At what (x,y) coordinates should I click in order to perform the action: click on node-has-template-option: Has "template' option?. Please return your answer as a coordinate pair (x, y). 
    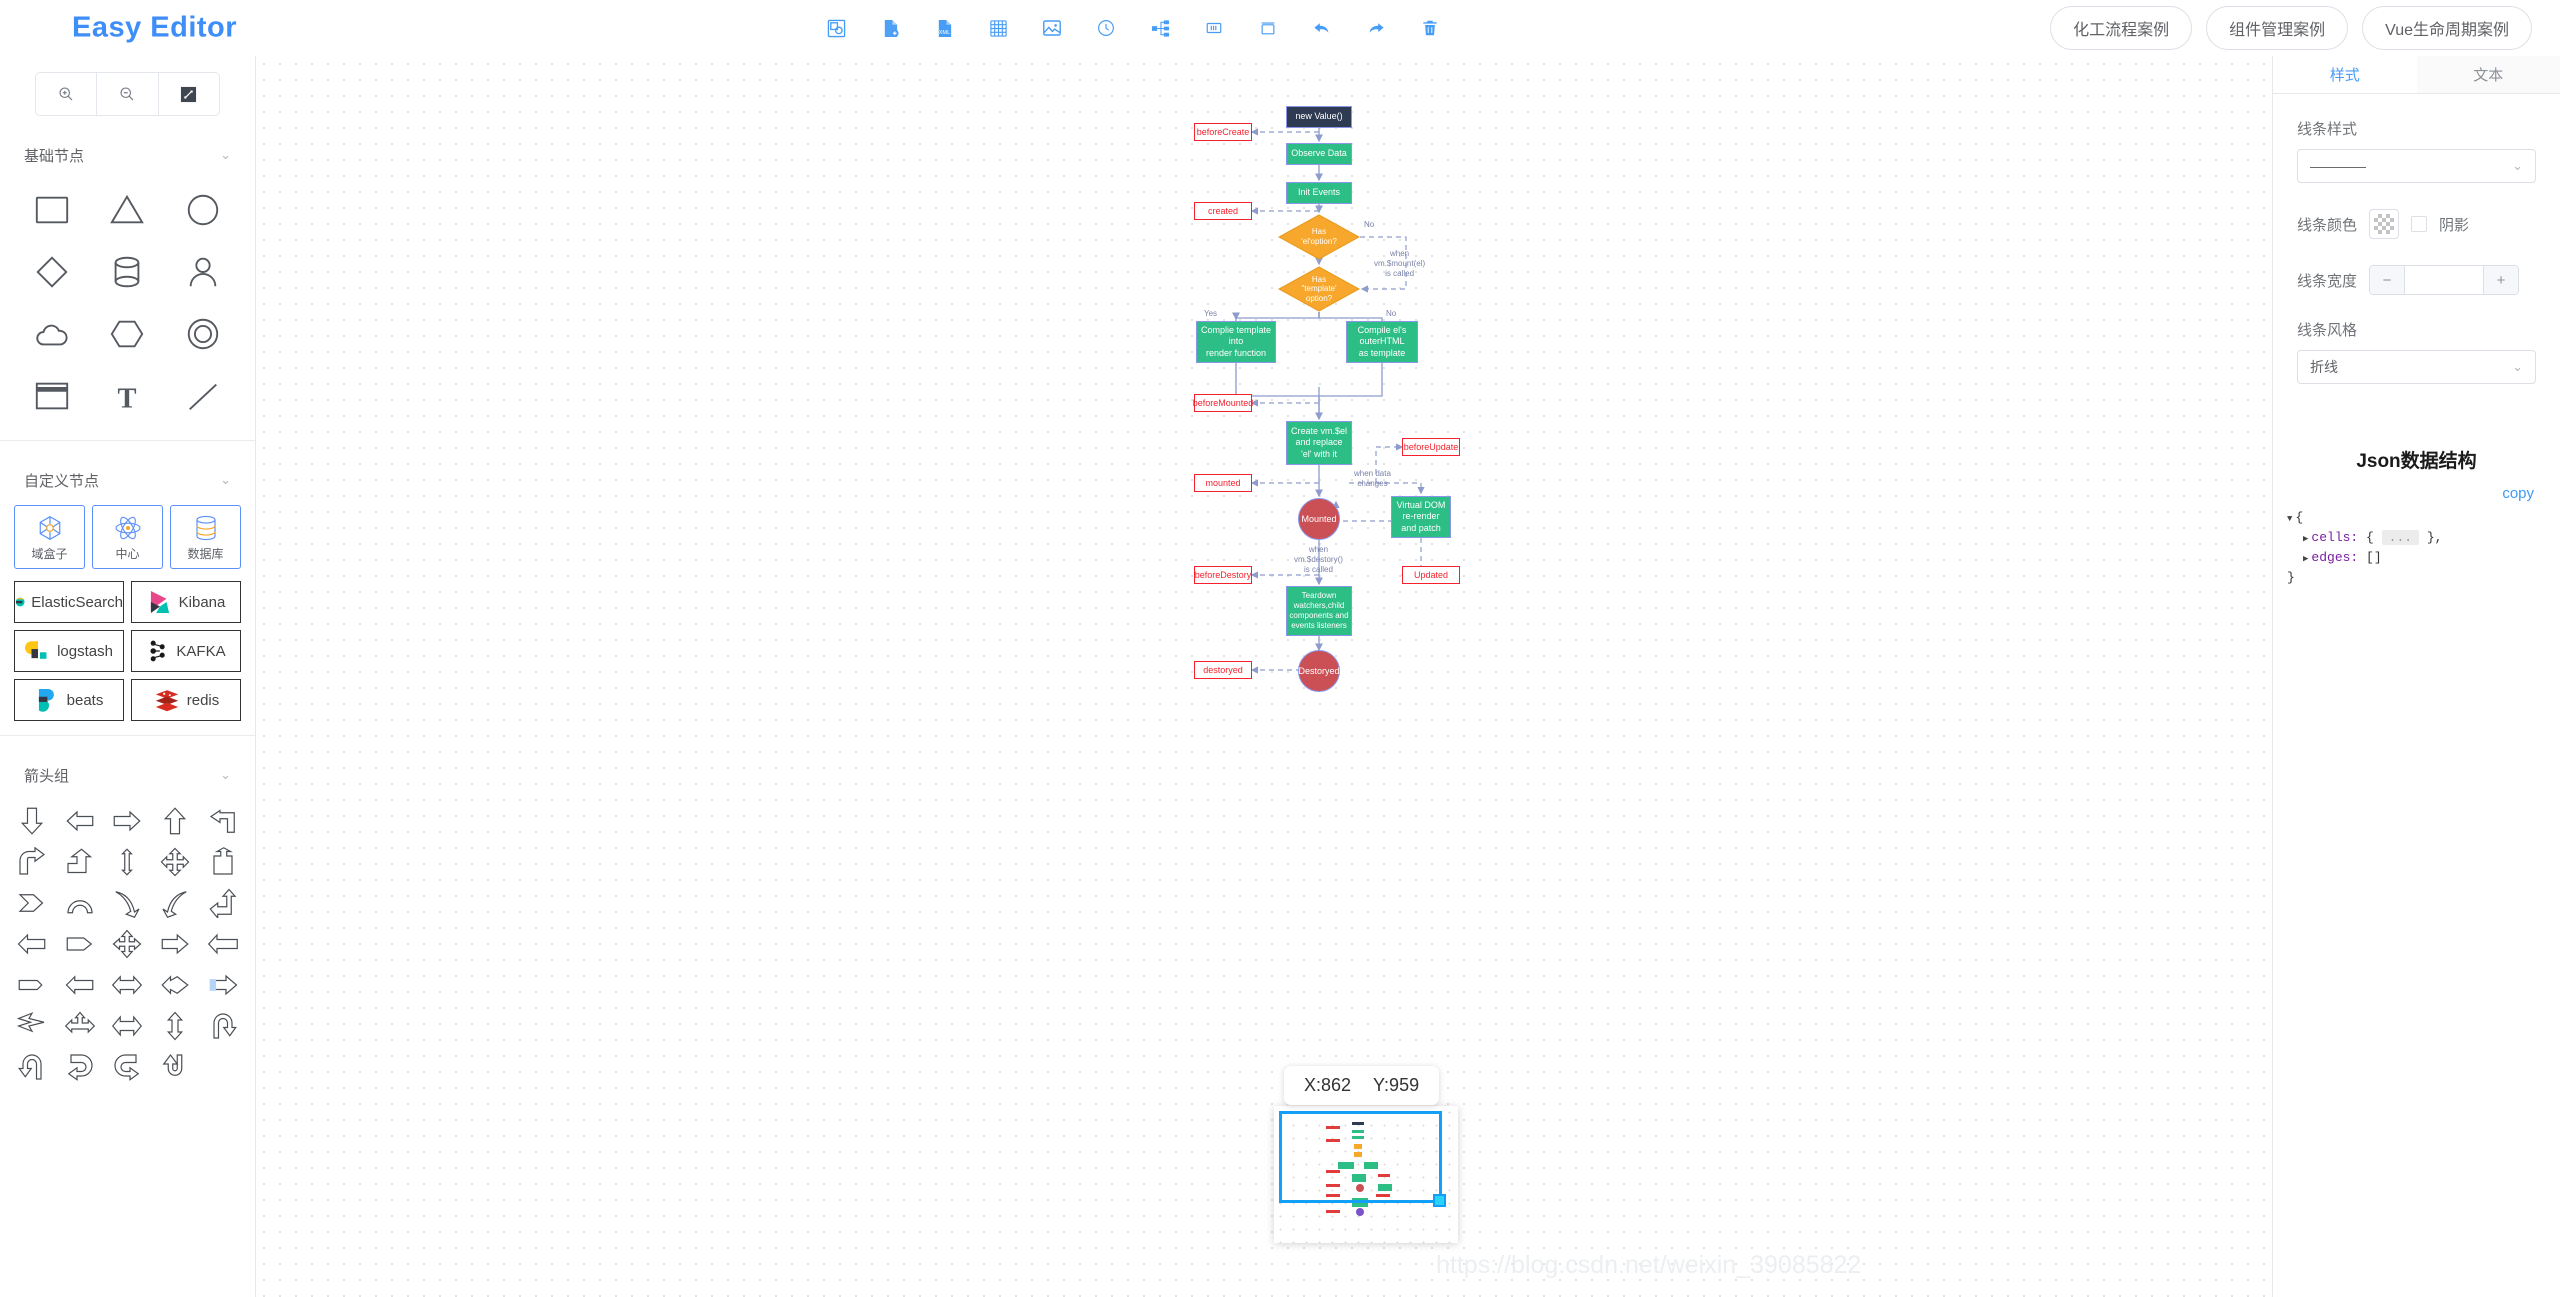
    Looking at the image, I should click on (1319, 289).